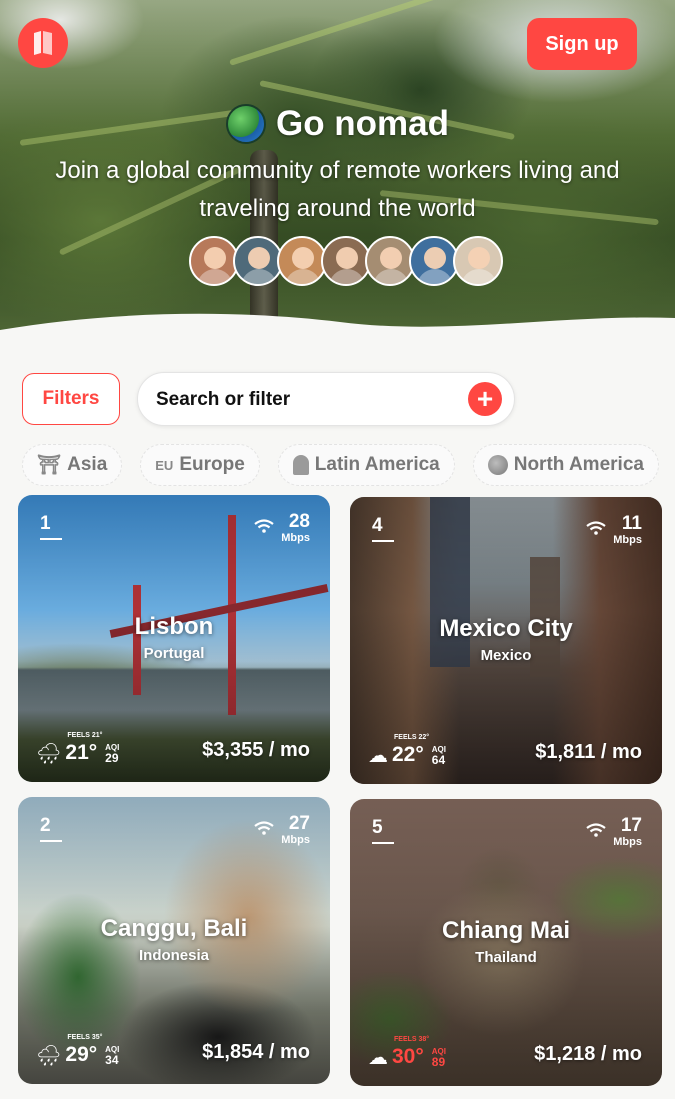  What do you see at coordinates (112, 1060) in the screenshot?
I see `aqi-value: 34` at bounding box center [112, 1060].